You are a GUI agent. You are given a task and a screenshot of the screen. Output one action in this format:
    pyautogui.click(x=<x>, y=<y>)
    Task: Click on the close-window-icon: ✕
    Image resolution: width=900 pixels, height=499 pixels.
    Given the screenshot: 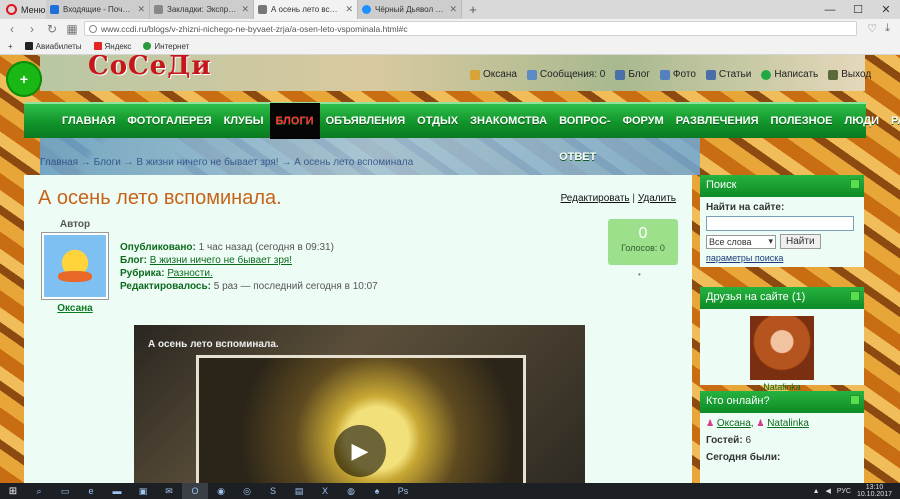 What is the action you would take?
    pyautogui.click(x=886, y=9)
    